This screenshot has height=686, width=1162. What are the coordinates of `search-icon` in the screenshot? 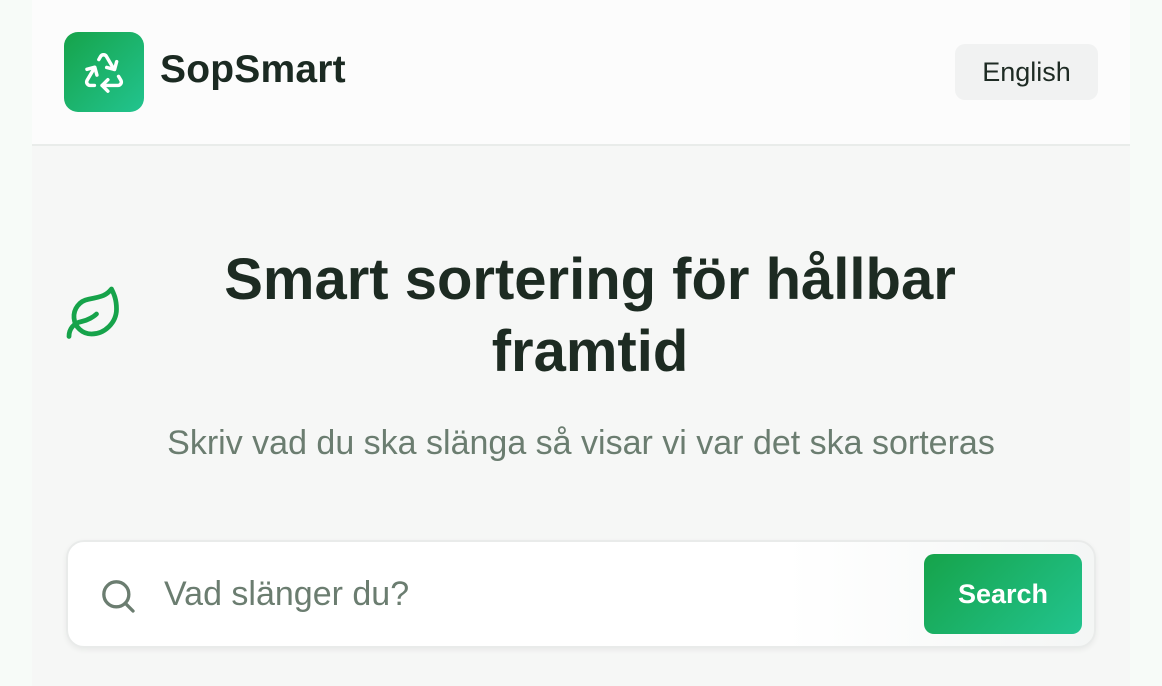 It's located at (118, 596).